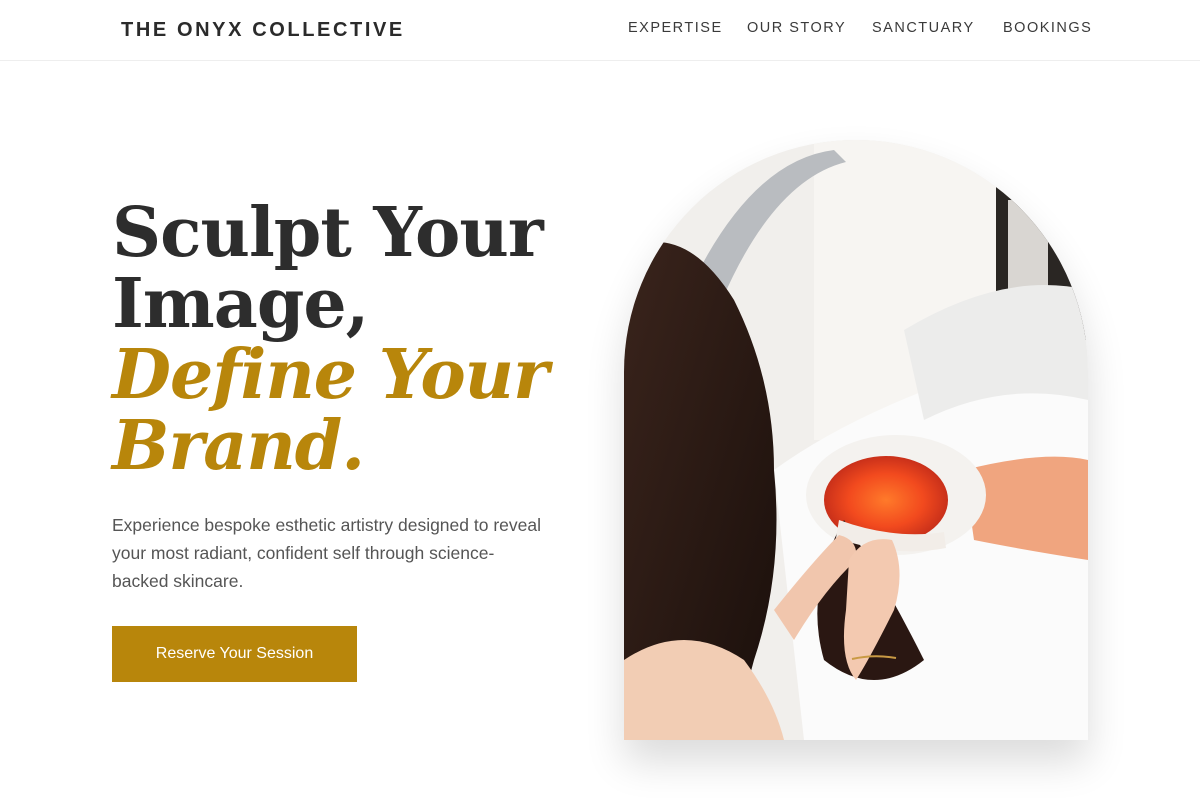 The height and width of the screenshot is (800, 1200). I want to click on headline-line-1: Sculpt Your, so click(328, 233).